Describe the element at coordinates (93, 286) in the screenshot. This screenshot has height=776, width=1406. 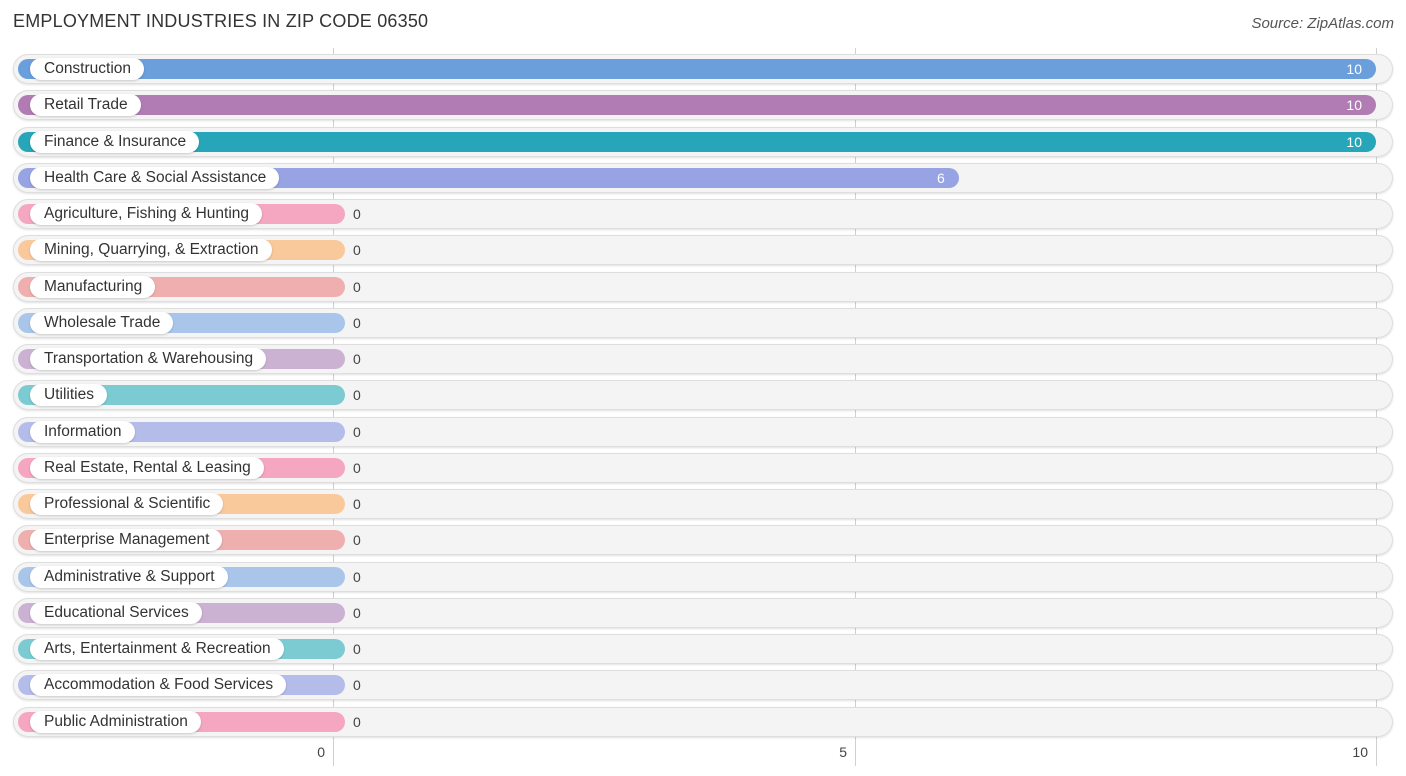
I see `category-label: Manufacturing` at that location.